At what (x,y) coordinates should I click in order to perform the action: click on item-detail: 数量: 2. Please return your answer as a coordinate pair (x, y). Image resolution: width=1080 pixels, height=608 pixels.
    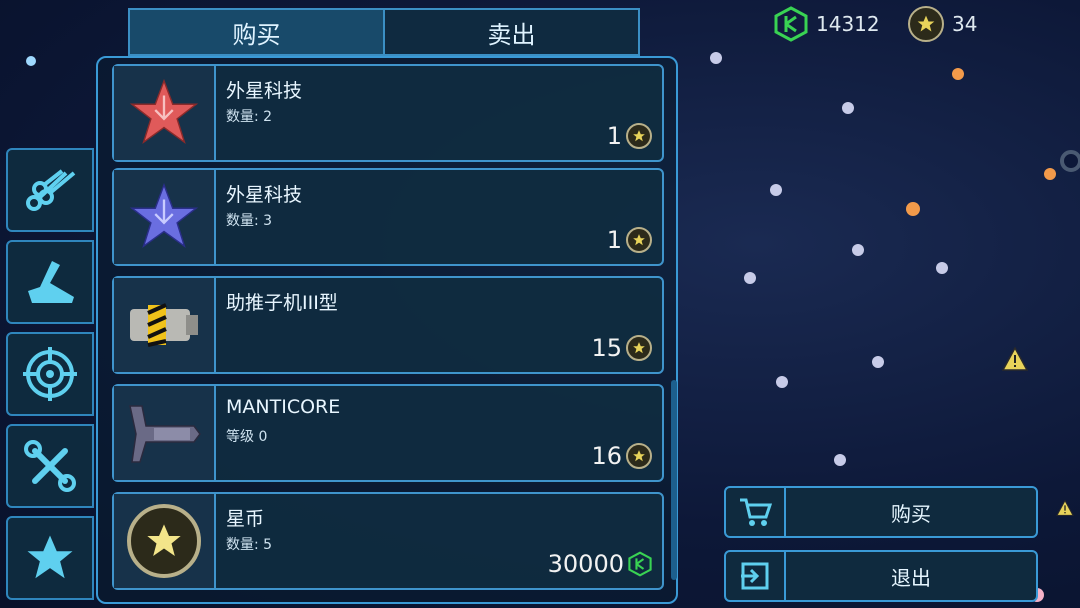
    Looking at the image, I should click on (249, 117).